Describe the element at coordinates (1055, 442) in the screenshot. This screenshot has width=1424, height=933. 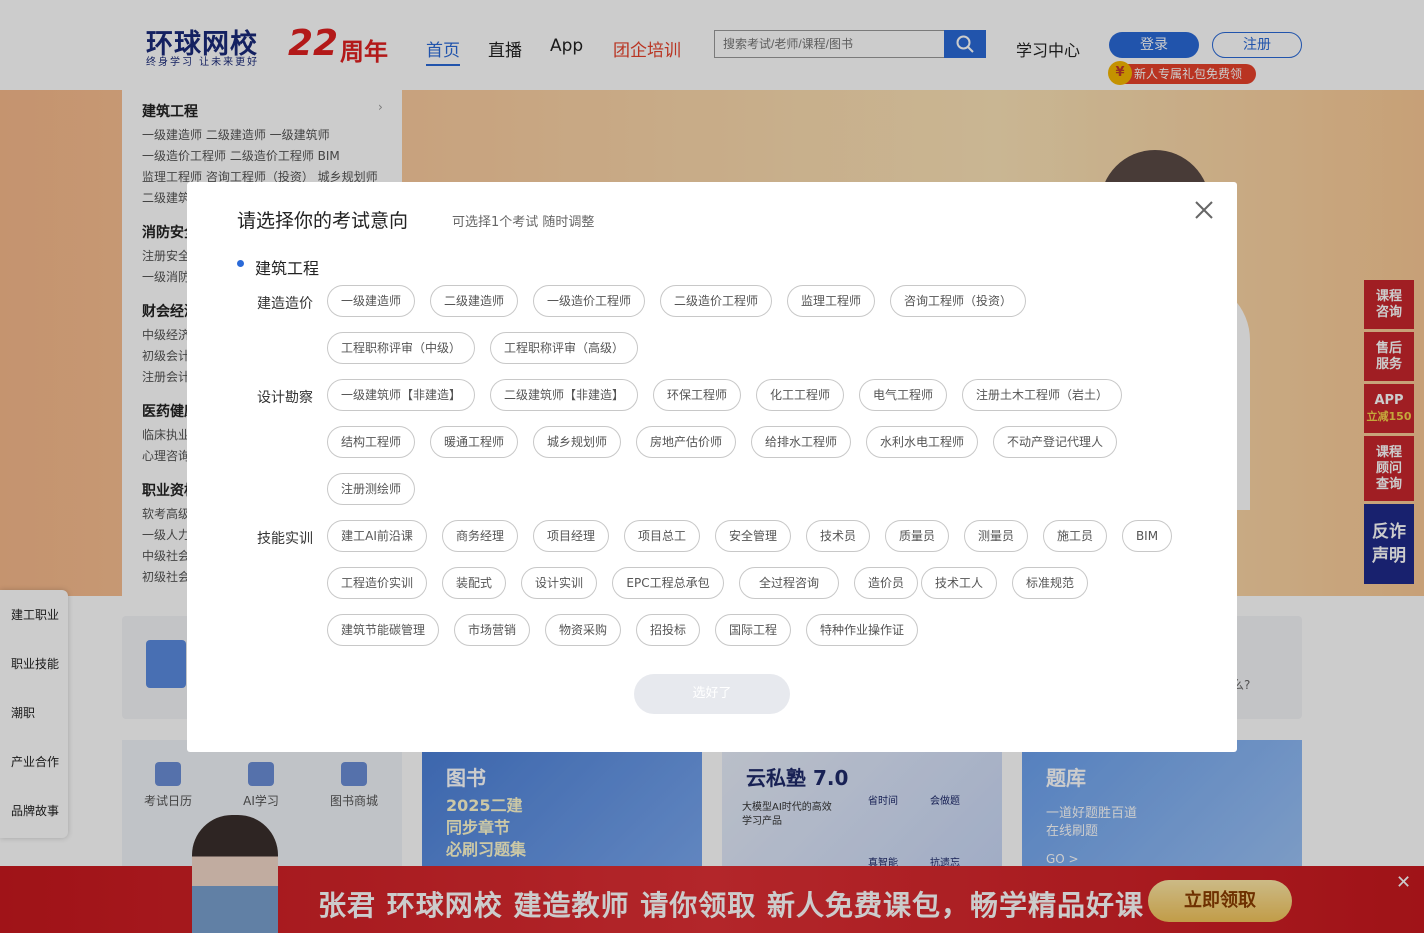
I see `exam-tag: 不动产登记代理人` at that location.